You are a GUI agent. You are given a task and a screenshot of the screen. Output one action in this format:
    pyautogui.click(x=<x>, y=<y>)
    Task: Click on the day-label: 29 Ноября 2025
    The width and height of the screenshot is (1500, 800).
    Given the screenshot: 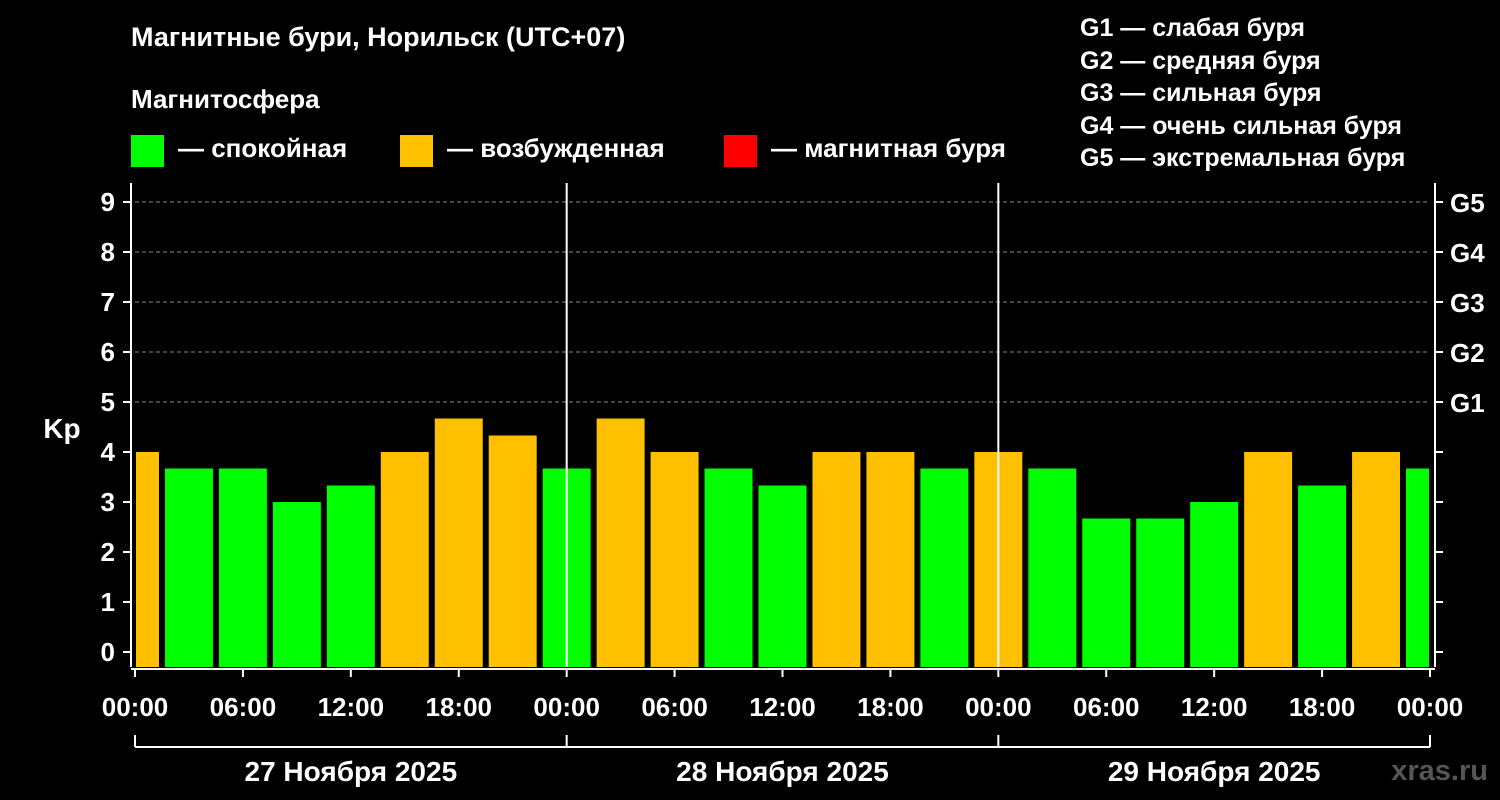 What is the action you would take?
    pyautogui.click(x=1214, y=771)
    